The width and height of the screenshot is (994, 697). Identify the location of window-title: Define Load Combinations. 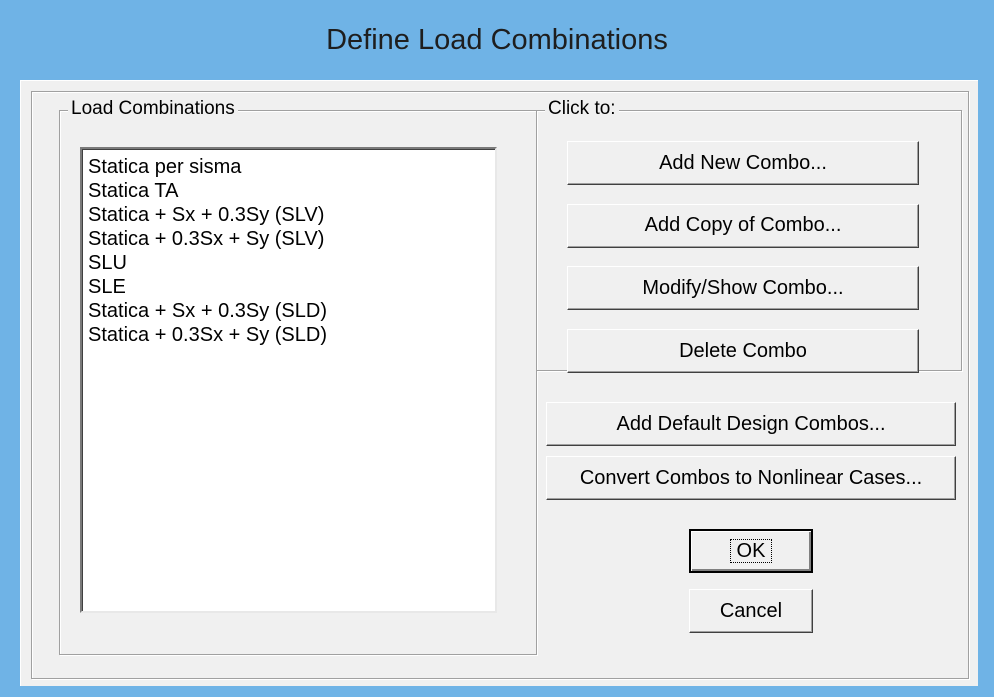
(497, 39).